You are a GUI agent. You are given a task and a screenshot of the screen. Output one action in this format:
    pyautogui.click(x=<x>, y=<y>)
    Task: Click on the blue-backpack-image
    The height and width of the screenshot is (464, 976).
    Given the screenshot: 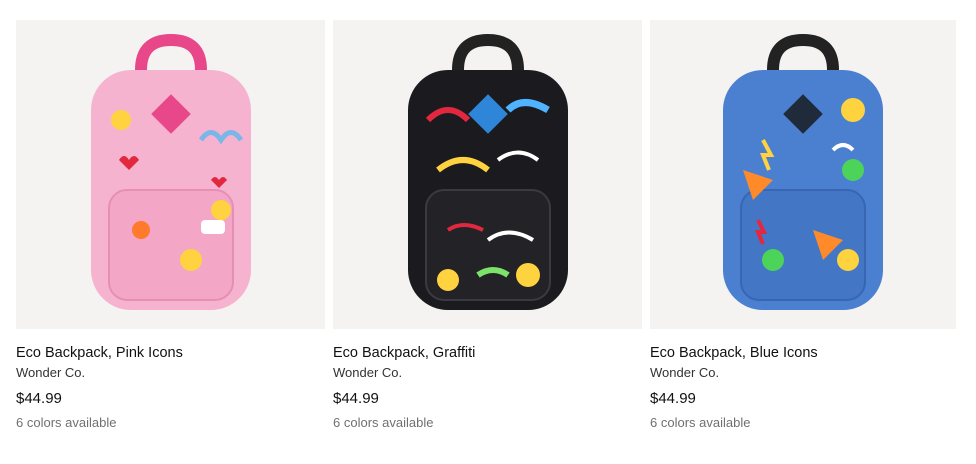 What is the action you would take?
    pyautogui.click(x=803, y=171)
    